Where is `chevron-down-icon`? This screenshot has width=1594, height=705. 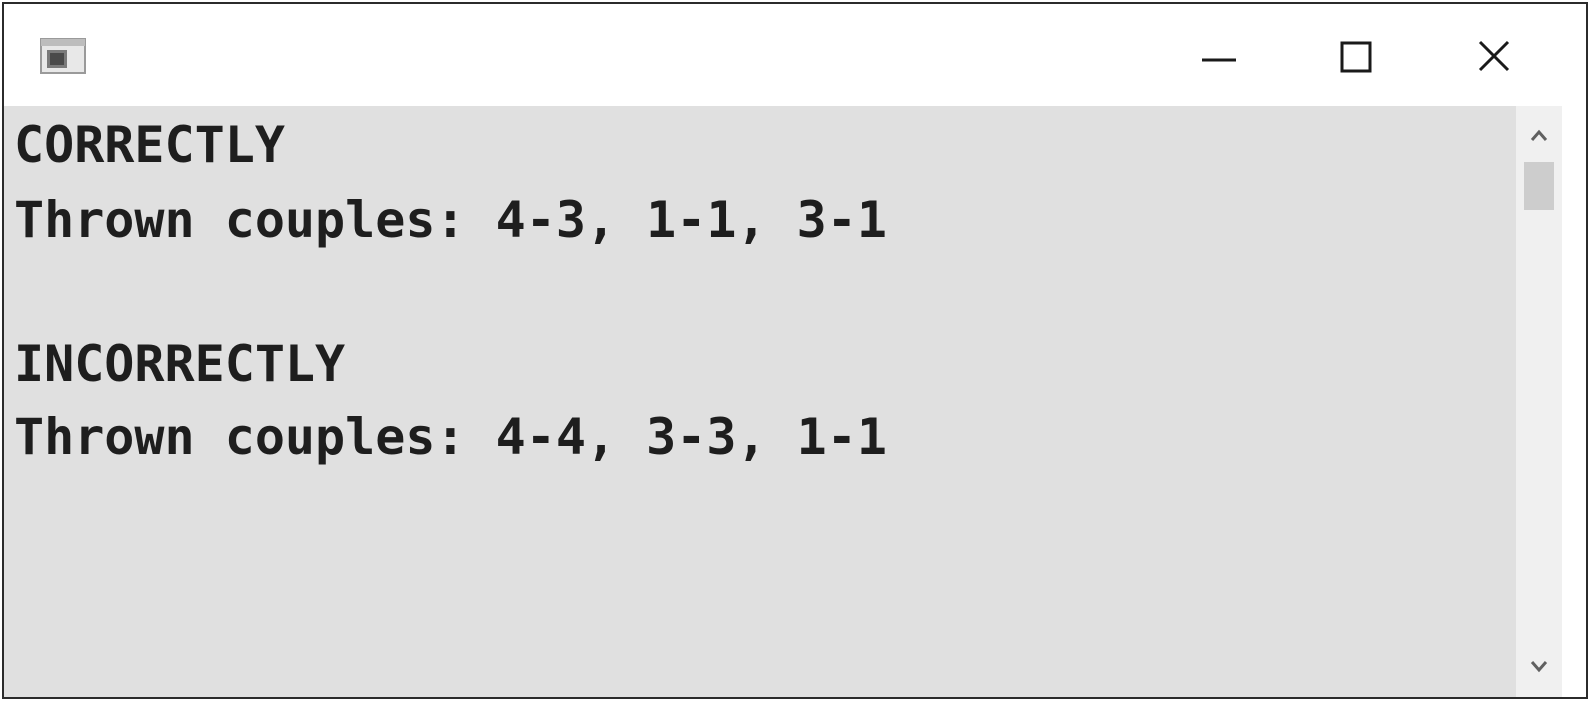
chevron-down-icon is located at coordinates (1539, 667).